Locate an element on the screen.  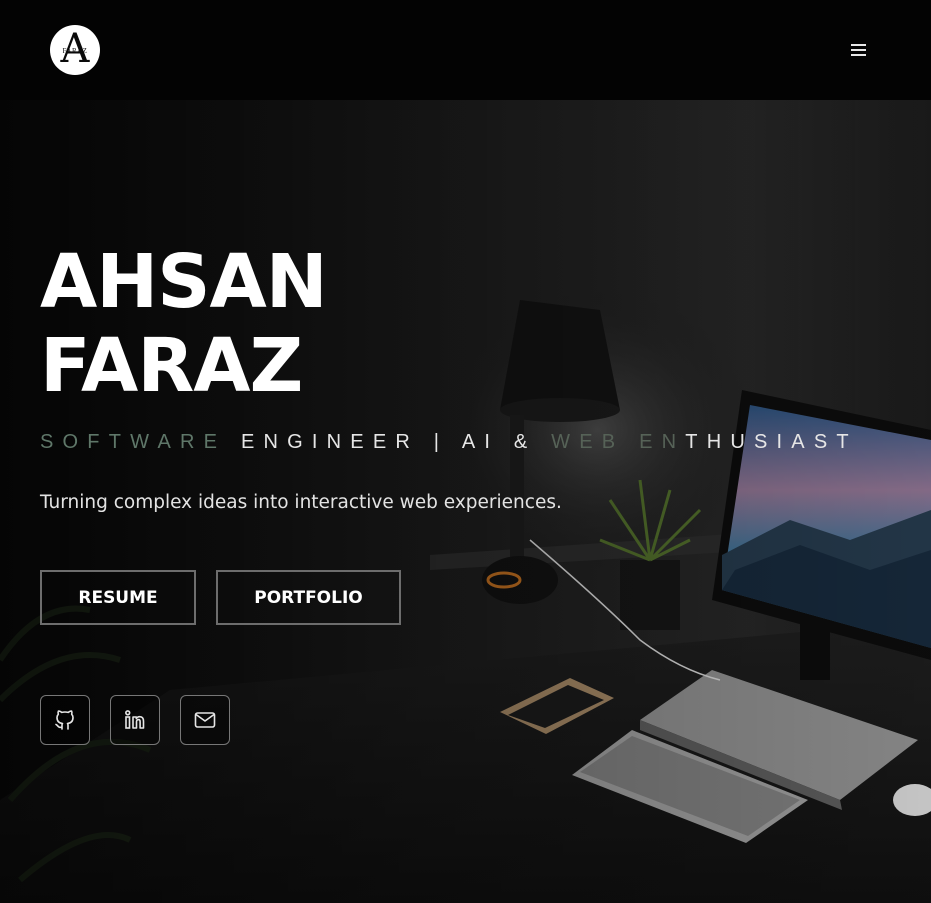
hero-tagline: SOFTWARE ENGINEER | AI & WEB ENTHUSIAST is located at coordinates (449, 442).